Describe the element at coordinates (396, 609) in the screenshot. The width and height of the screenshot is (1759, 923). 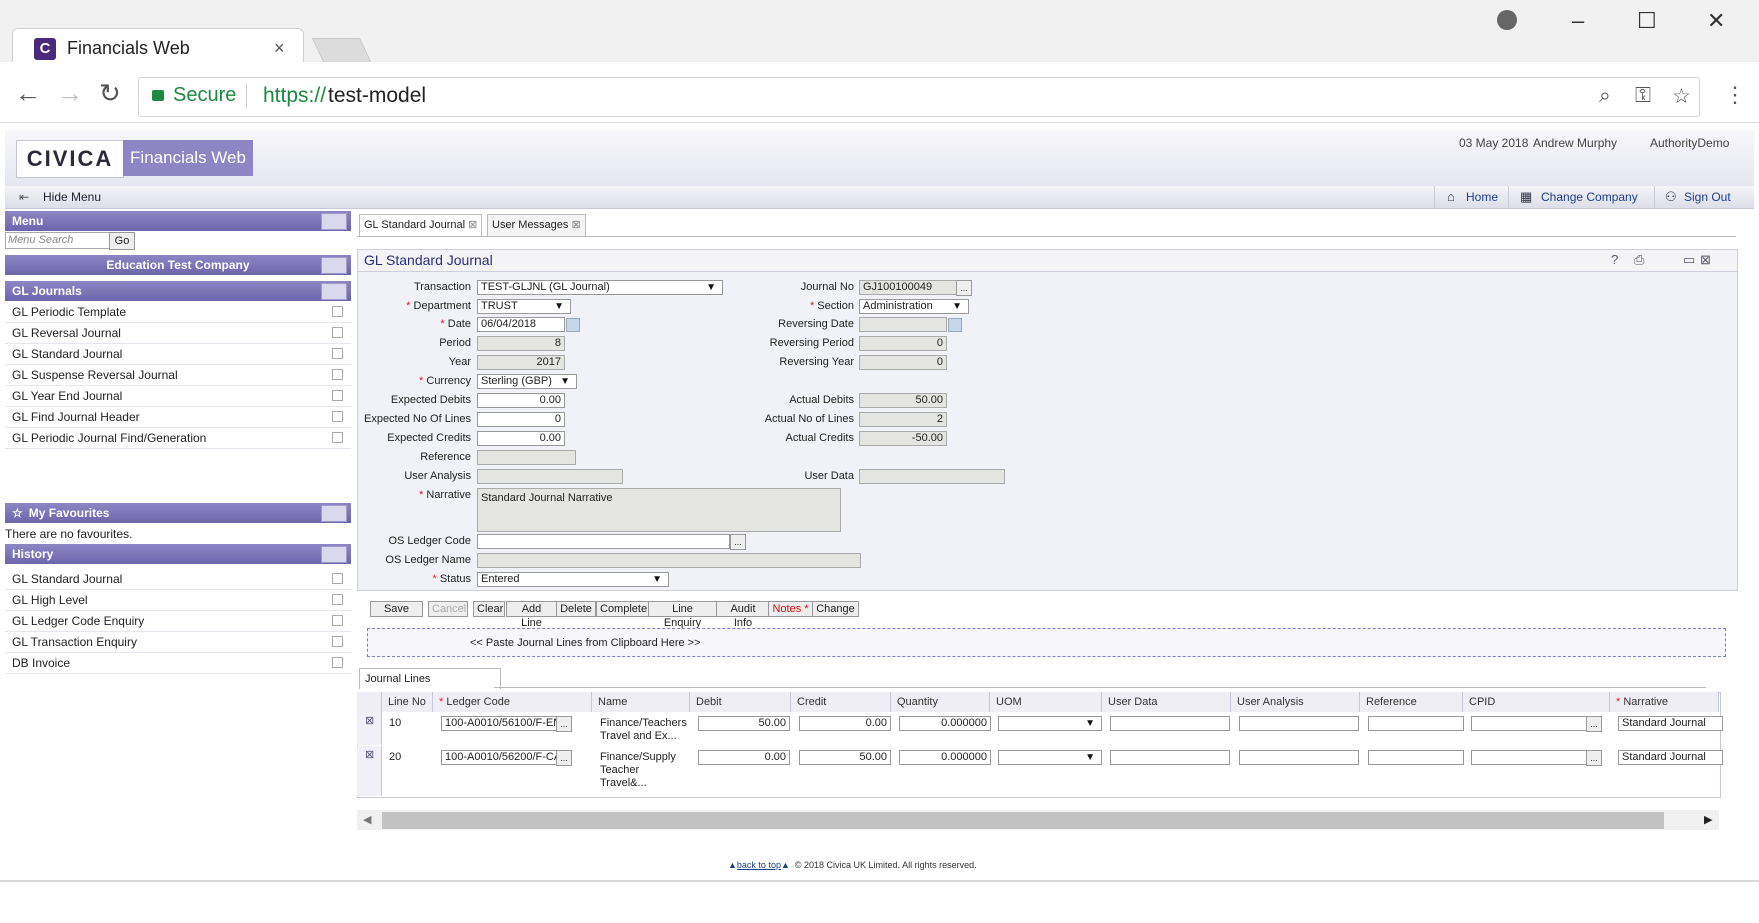
I see `save-button: Save` at that location.